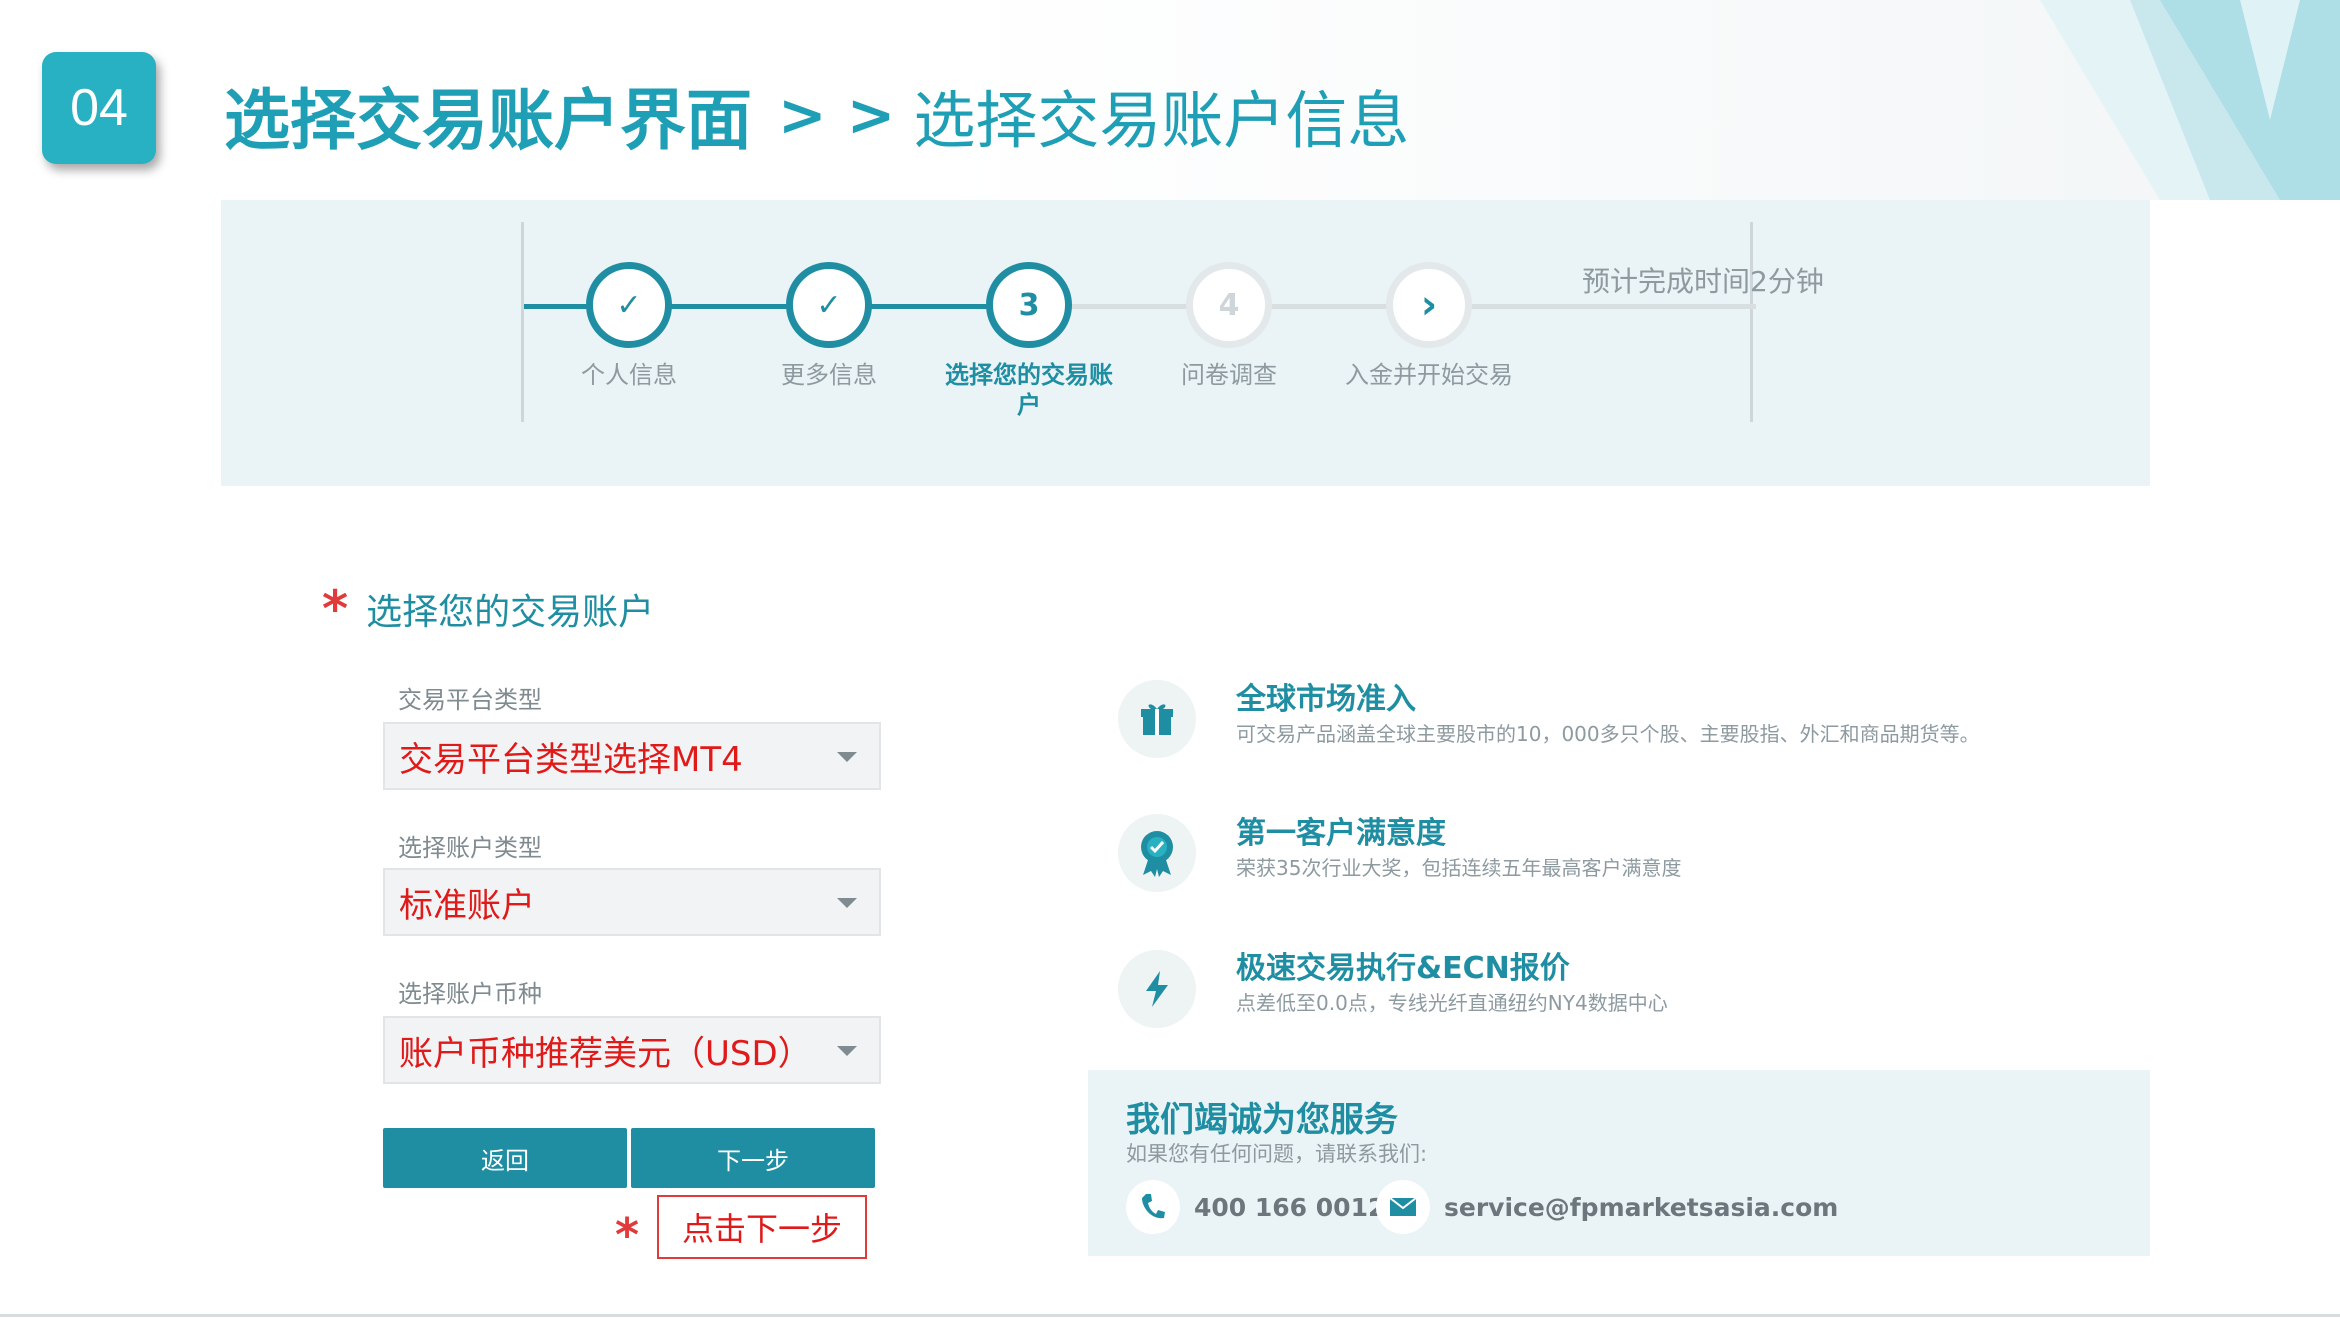 Image resolution: width=2340 pixels, height=1318 pixels. Describe the element at coordinates (505, 1158) in the screenshot. I see `back-button: 返回` at that location.